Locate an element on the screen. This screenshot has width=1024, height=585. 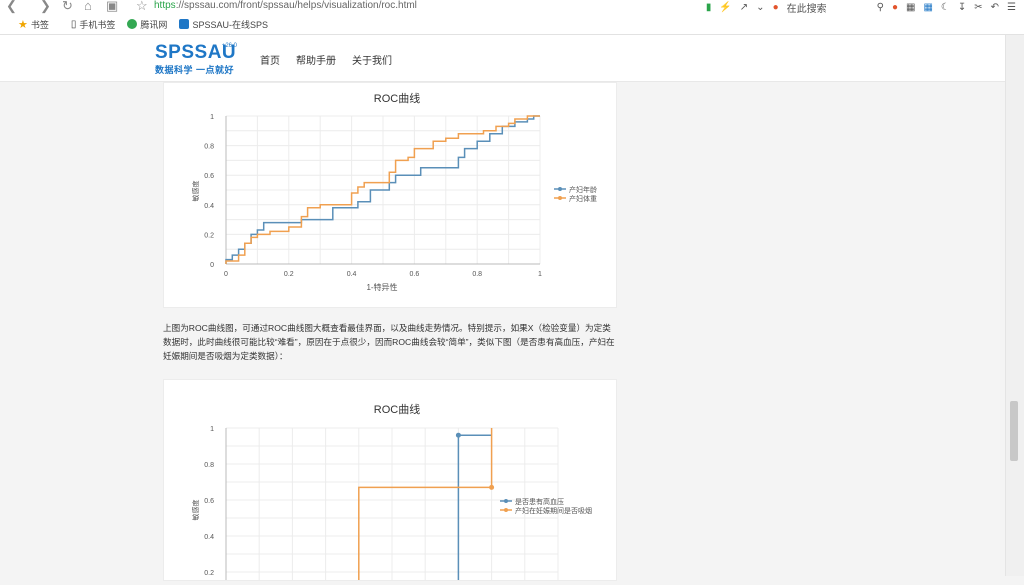
home-icon: ⌂ is located at coordinates (88, 7).